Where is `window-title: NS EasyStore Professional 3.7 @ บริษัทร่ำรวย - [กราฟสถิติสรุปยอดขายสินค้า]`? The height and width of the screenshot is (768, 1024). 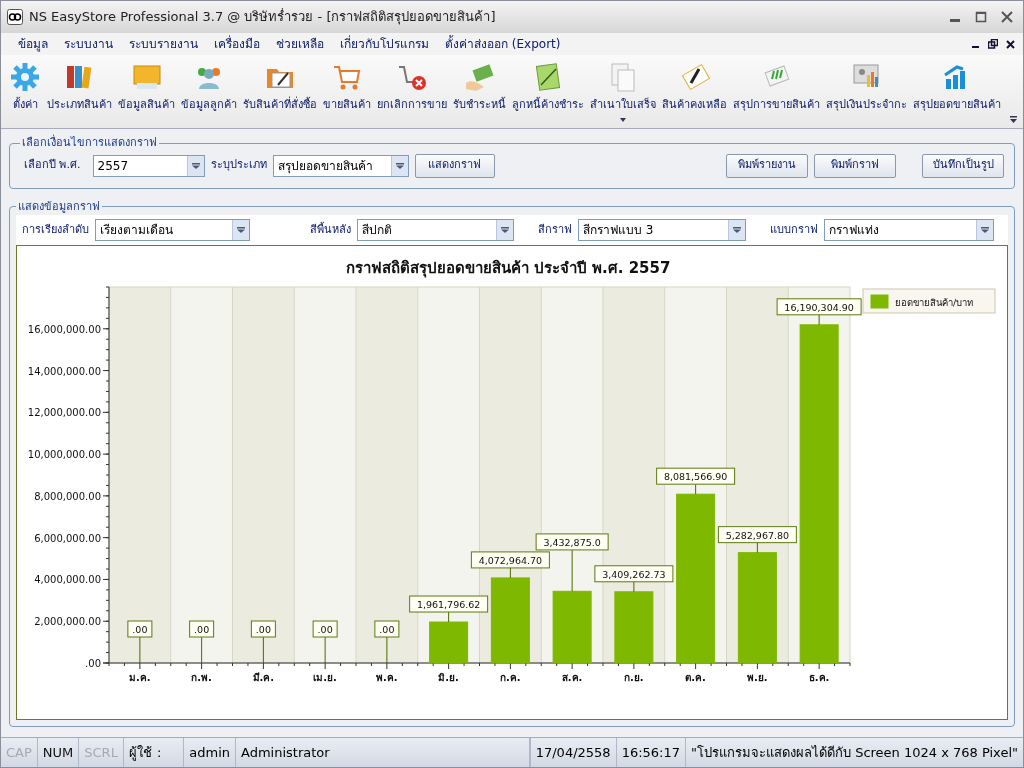
window-title: NS EasyStore Professional 3.7 @ บริษัทร่ำรวย - [กราฟสถิติสรุปยอดขายสินค้า] is located at coordinates (262, 17).